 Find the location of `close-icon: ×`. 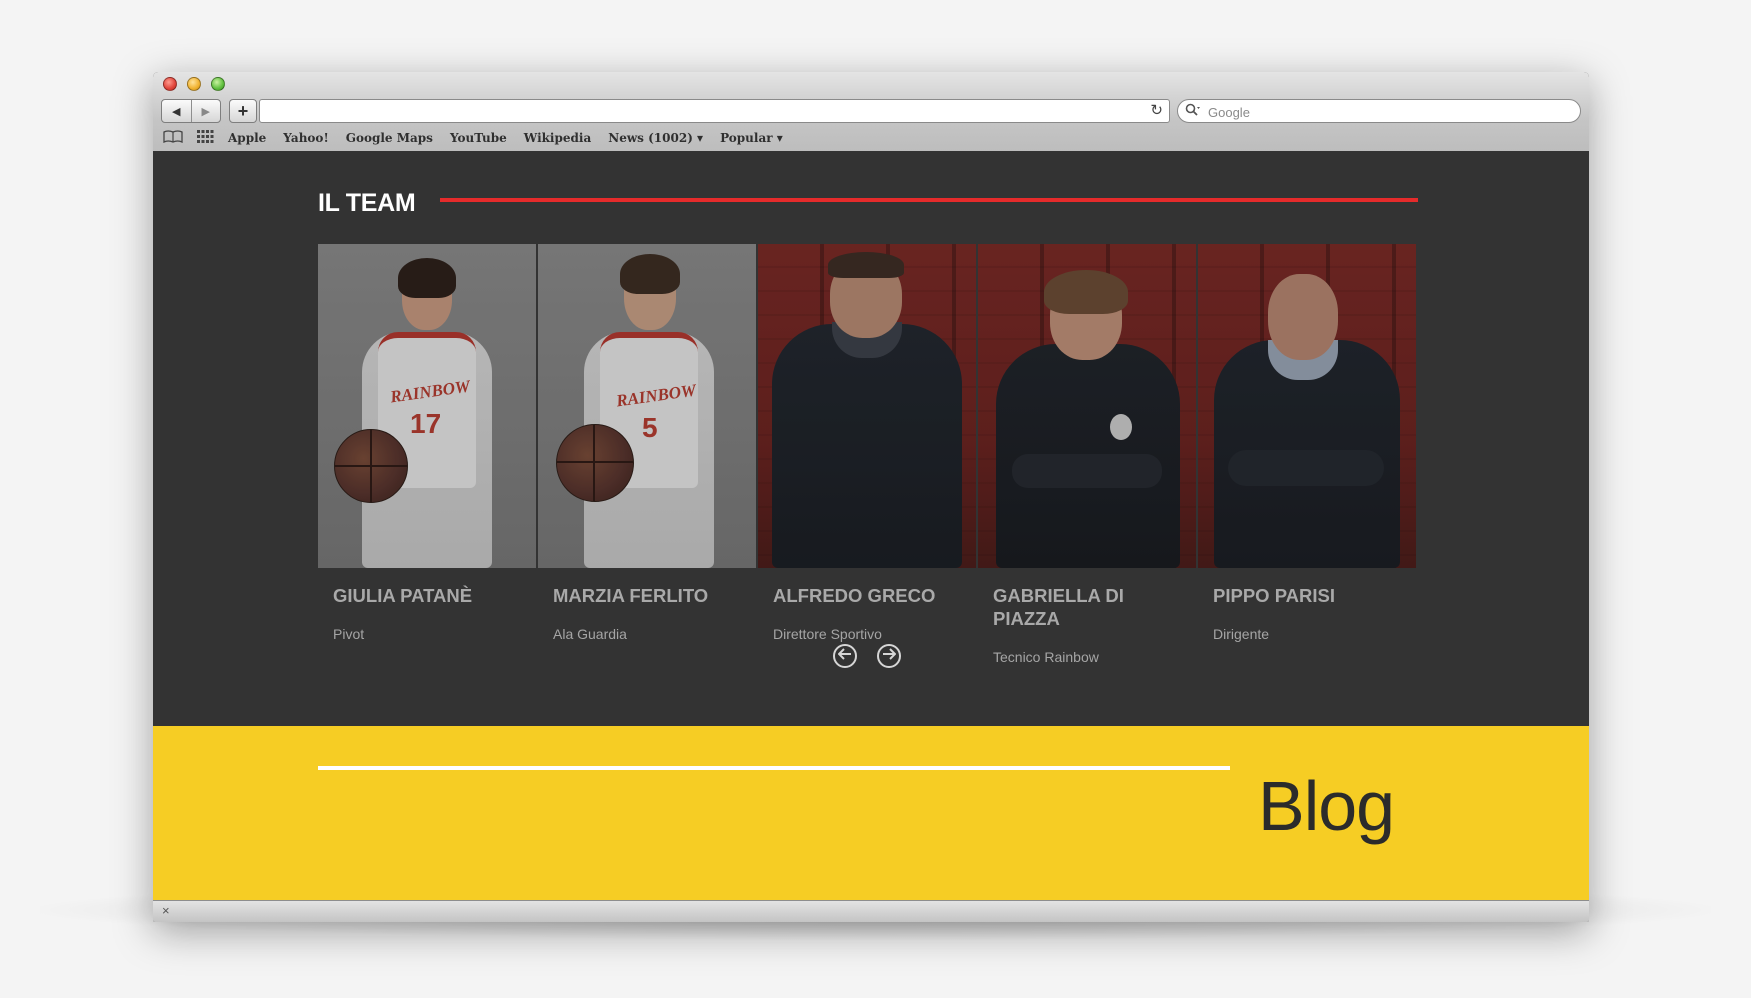

close-icon: × is located at coordinates (166, 910).